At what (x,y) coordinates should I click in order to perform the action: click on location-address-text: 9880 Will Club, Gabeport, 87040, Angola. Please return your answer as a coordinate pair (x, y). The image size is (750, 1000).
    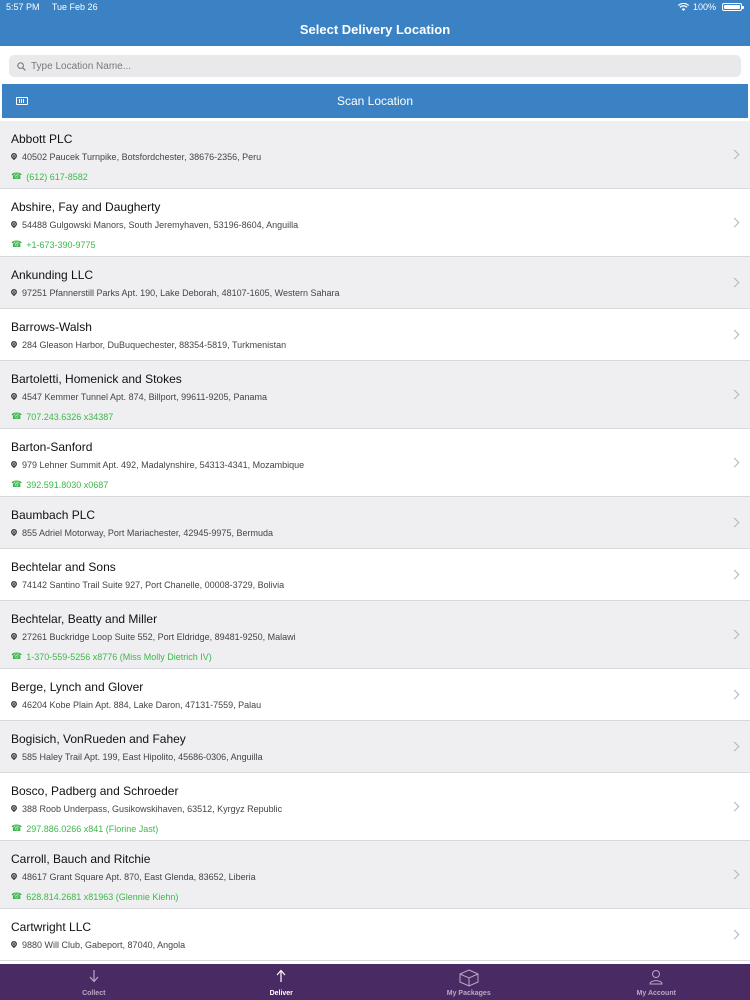
    Looking at the image, I should click on (104, 945).